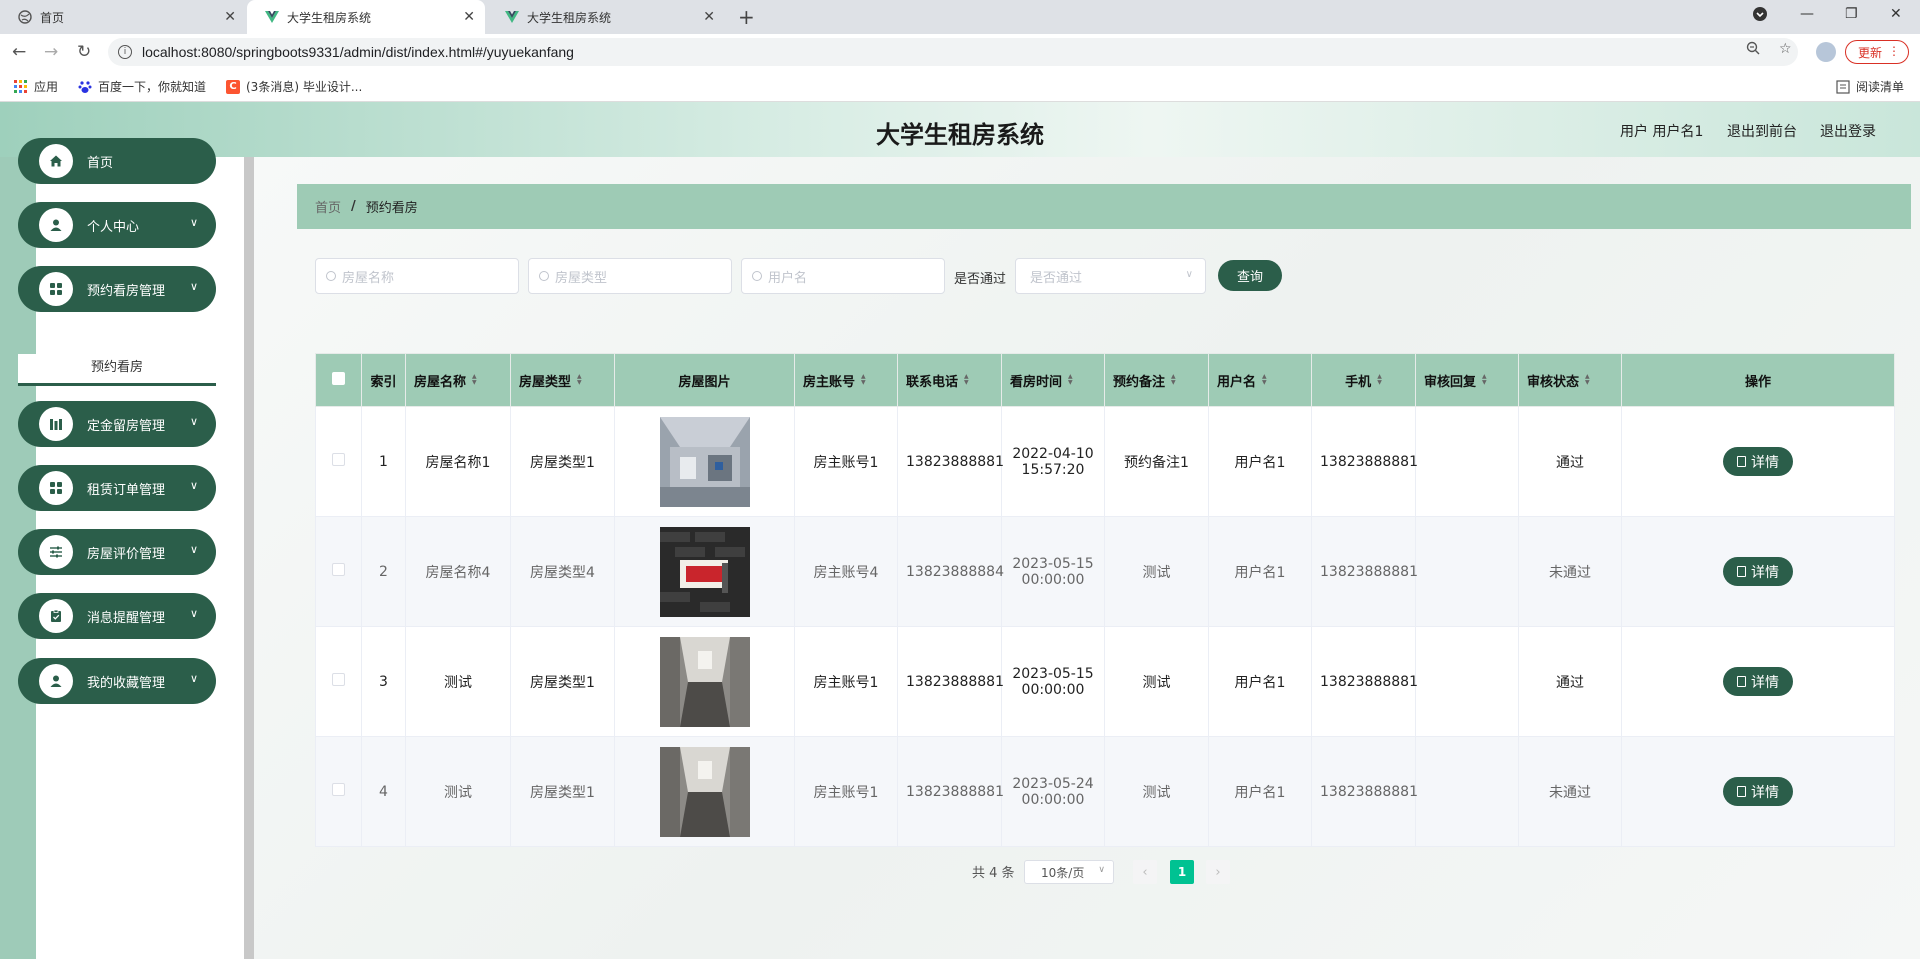 The image size is (1920, 959). I want to click on zoom-icon, so click(1753, 50).